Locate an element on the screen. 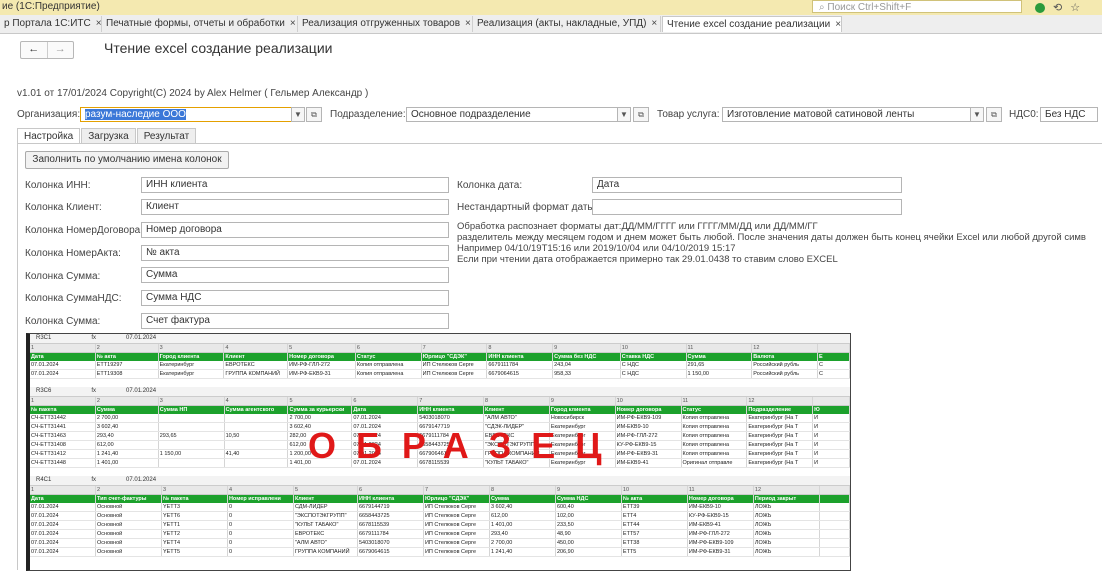  tab-excel-reading: Чтение excel создание реализации × is located at coordinates (752, 24).